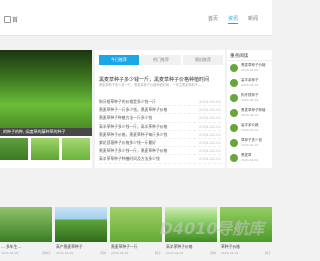 The height and width of the screenshot is (261, 320). Describe the element at coordinates (81, 247) in the screenshot. I see `gallery-card-title: 高产黑麦草种子` at that location.